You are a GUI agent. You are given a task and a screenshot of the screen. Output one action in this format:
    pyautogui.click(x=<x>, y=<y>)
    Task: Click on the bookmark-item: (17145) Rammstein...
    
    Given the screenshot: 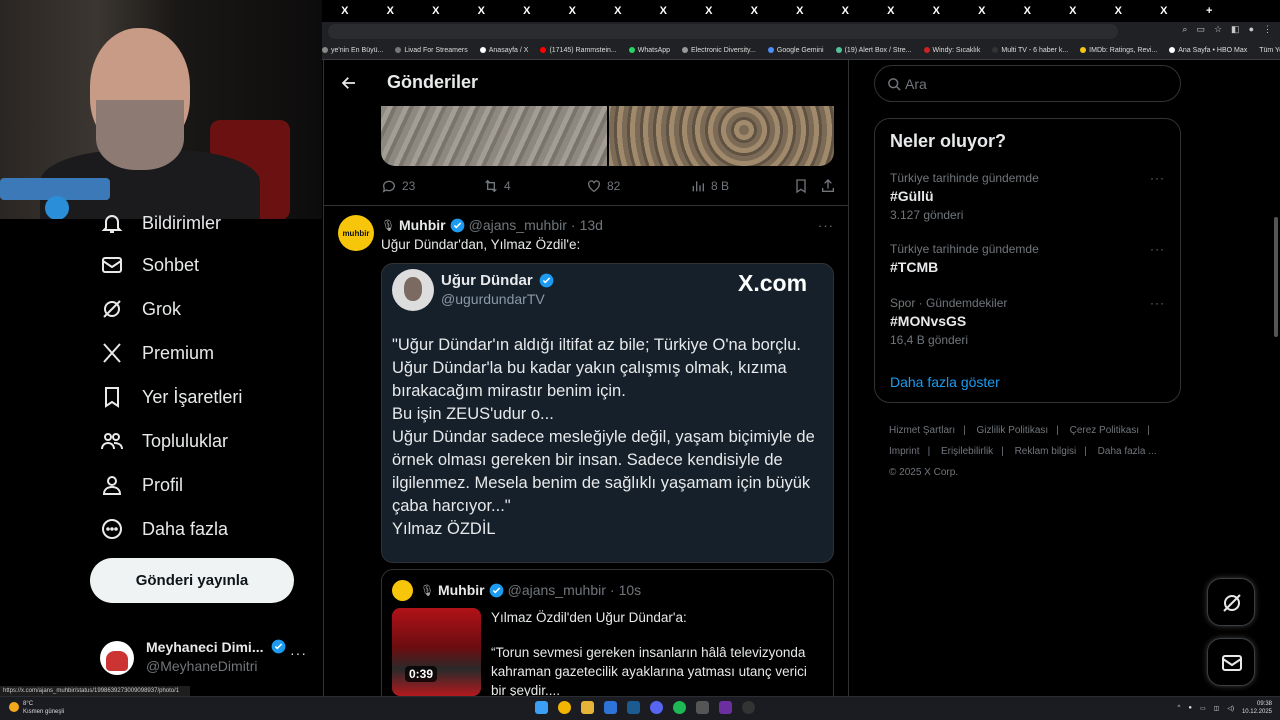 What is the action you would take?
    pyautogui.click(x=578, y=50)
    